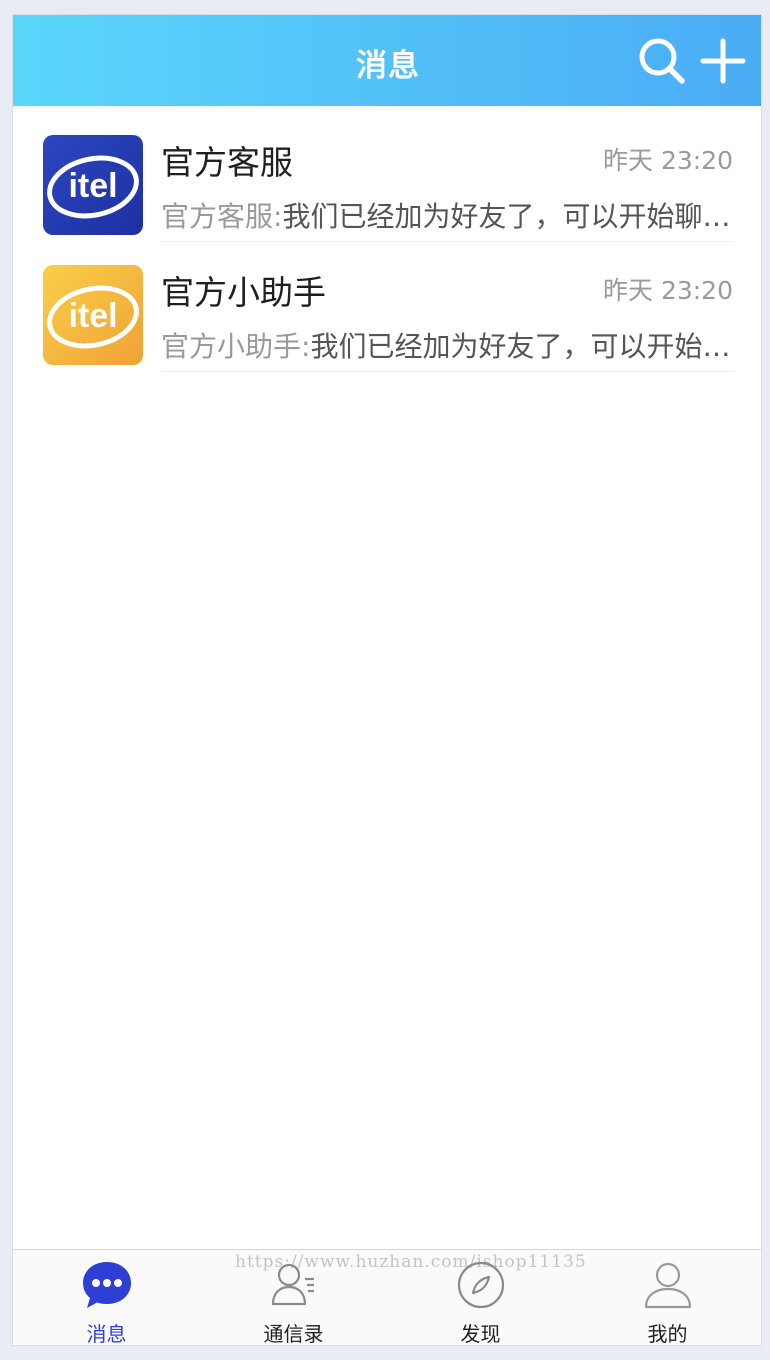 Image resolution: width=770 pixels, height=1360 pixels. What do you see at coordinates (481, 1285) in the screenshot?
I see `compass-icon` at bounding box center [481, 1285].